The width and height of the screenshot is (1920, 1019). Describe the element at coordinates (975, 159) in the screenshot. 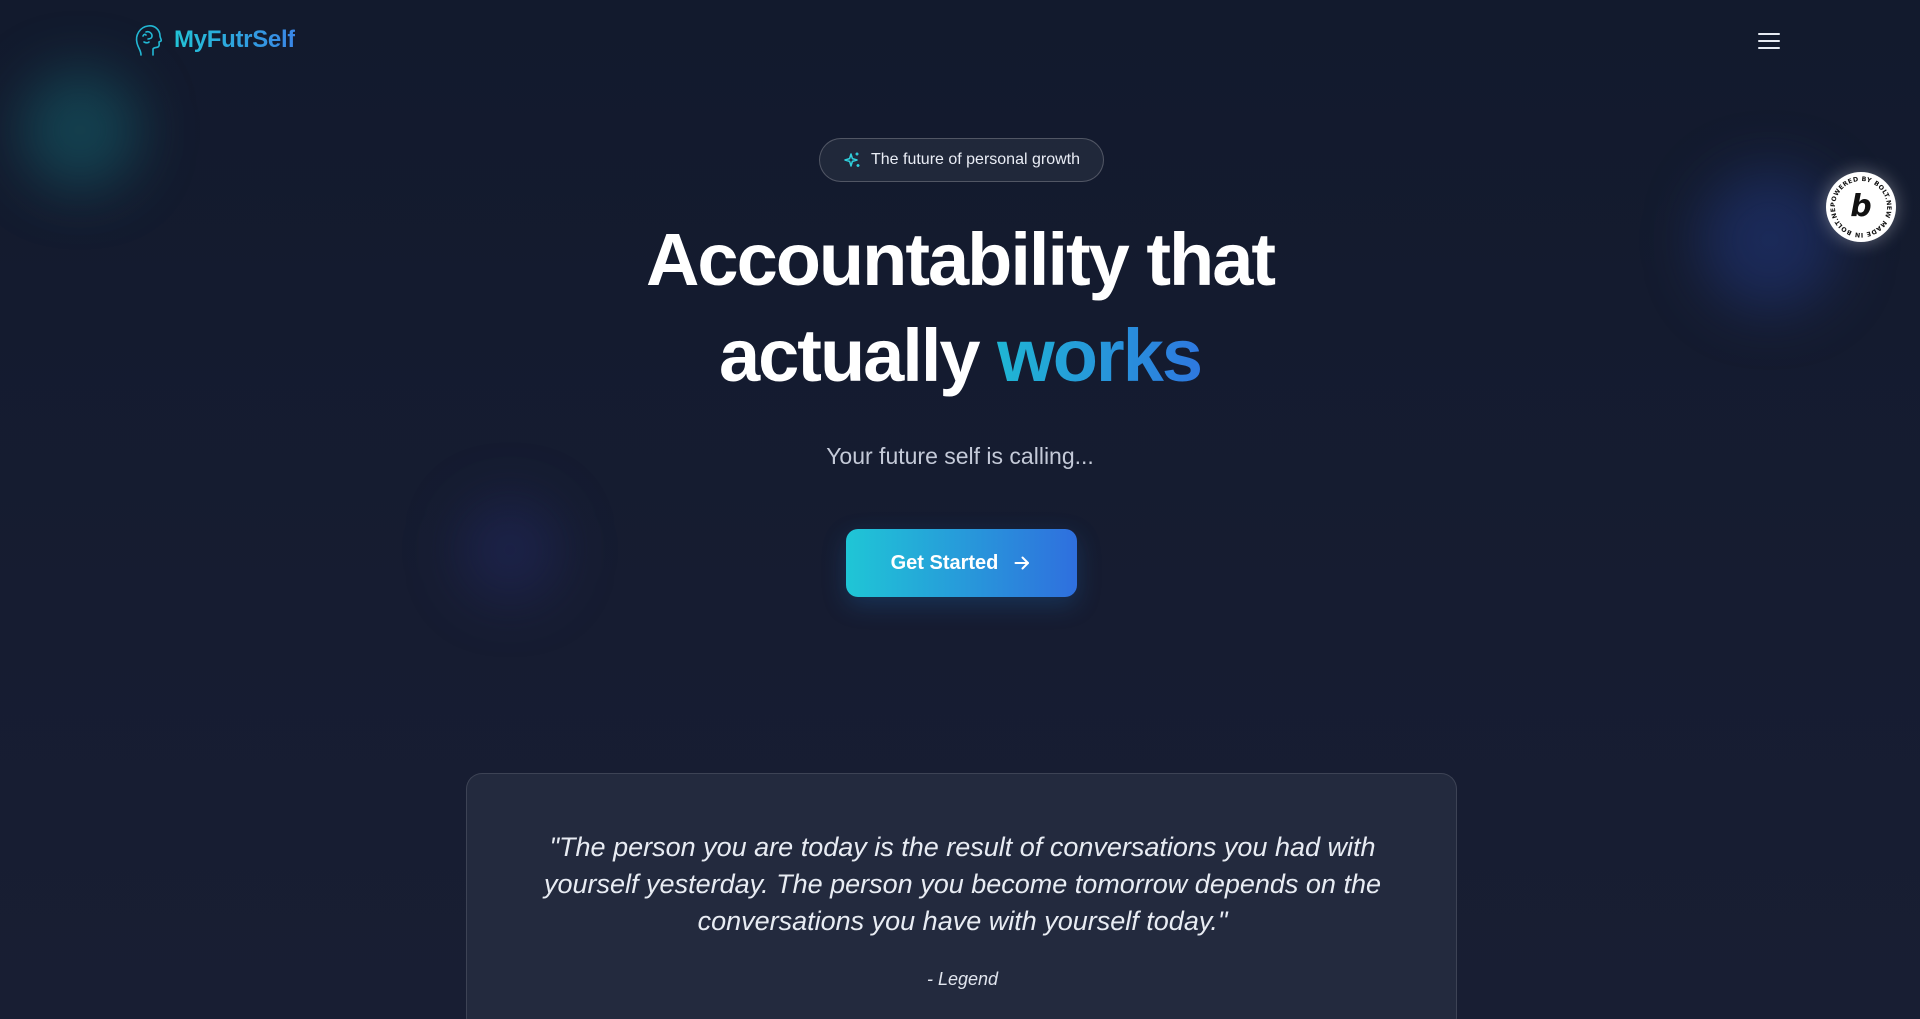

I see `tagline-text: The future of personal growth` at that location.